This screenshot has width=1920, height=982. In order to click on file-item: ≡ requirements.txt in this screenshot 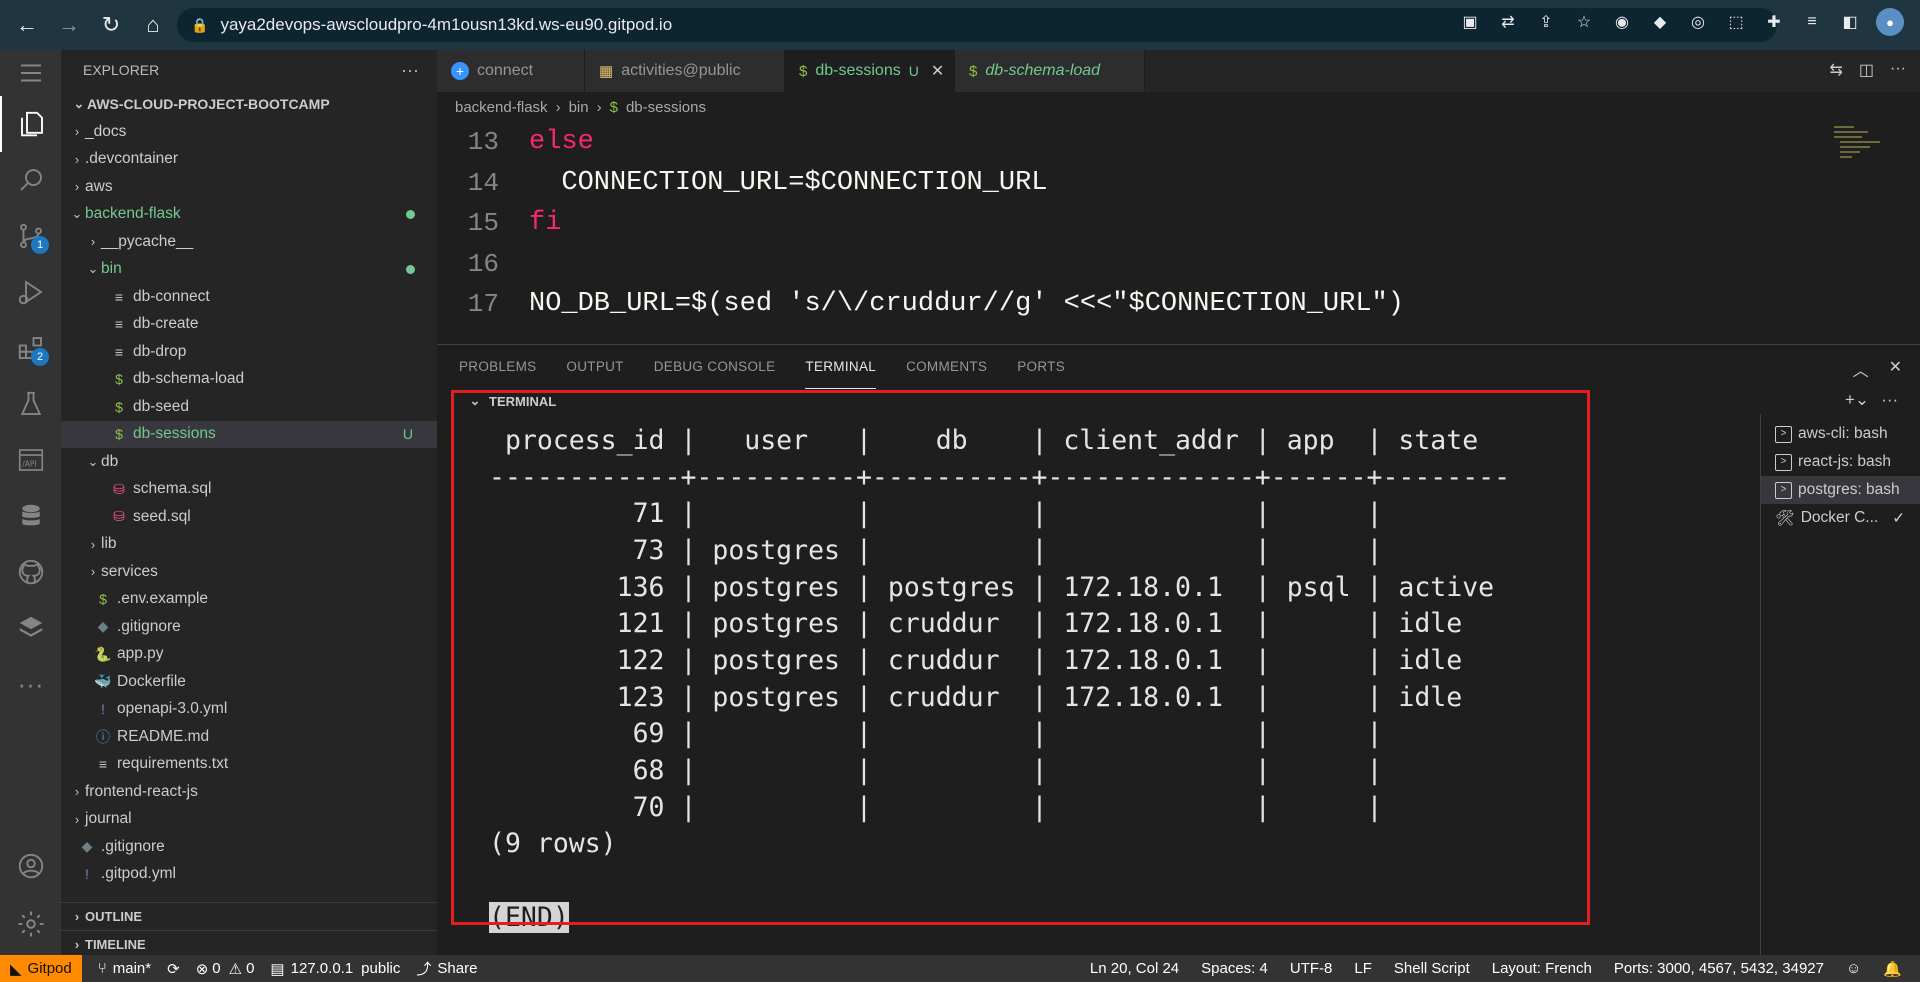, I will do `click(249, 765)`.